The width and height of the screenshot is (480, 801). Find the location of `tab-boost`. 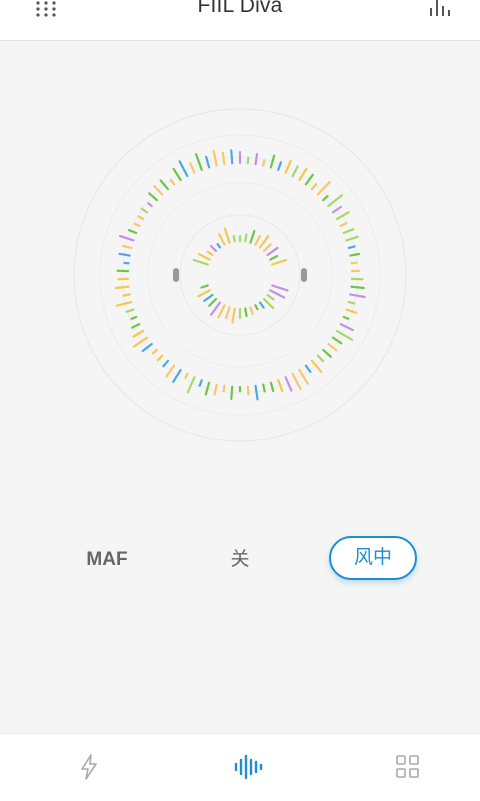

tab-boost is located at coordinates (89, 767).